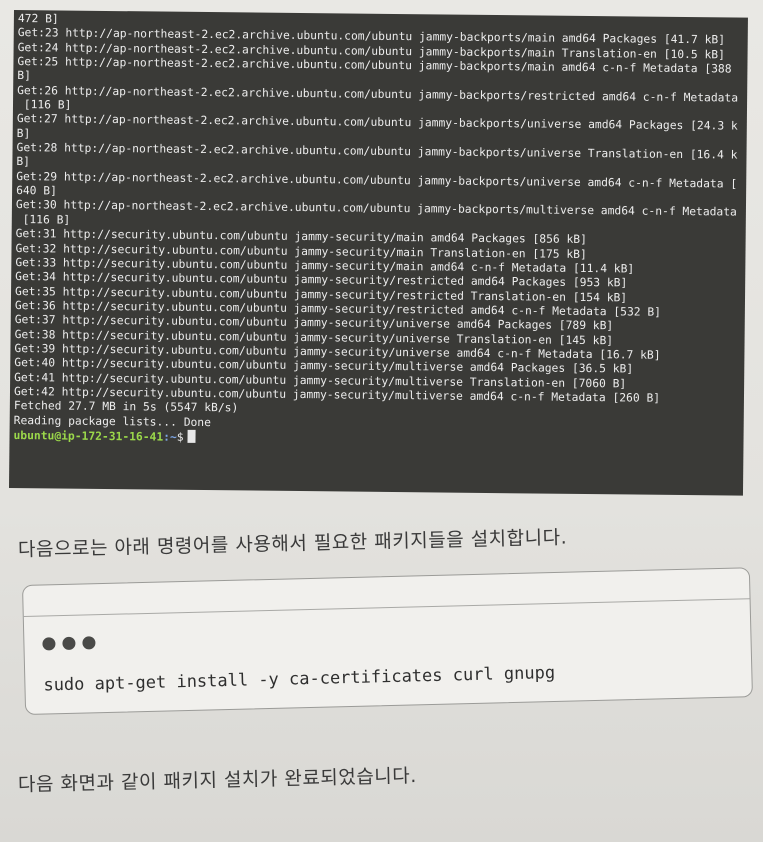 The height and width of the screenshot is (842, 763). I want to click on terminal-cursor, so click(191, 436).